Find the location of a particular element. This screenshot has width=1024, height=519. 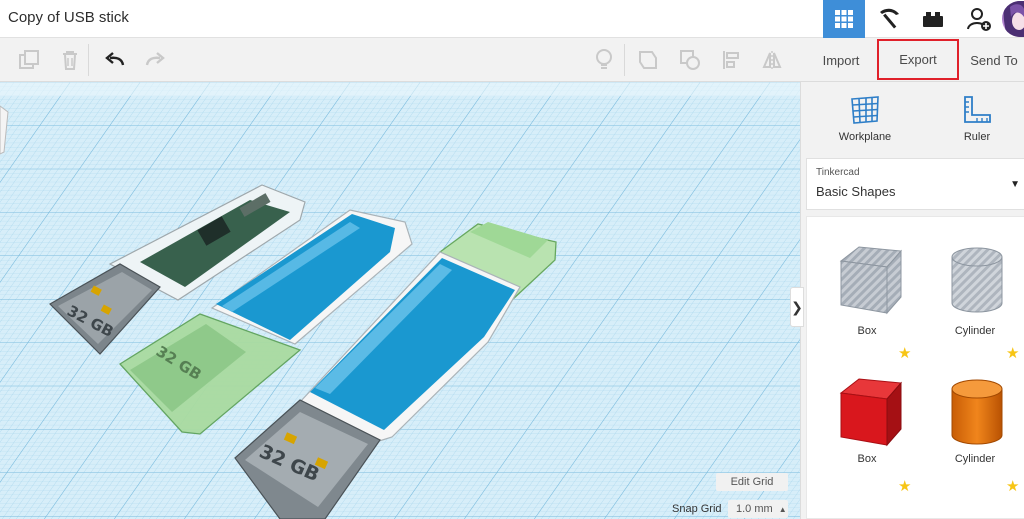

redo-icon is located at coordinates (155, 60).